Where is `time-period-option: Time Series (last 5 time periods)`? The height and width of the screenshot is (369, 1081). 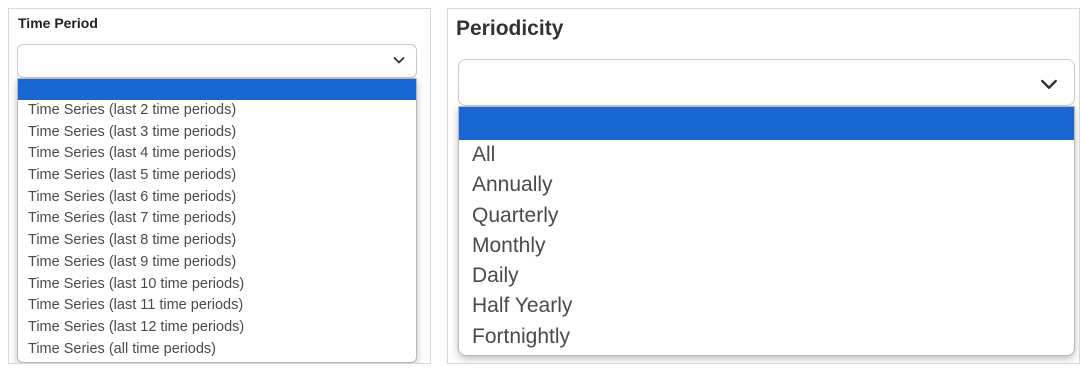 time-period-option: Time Series (last 5 time periods) is located at coordinates (217, 176).